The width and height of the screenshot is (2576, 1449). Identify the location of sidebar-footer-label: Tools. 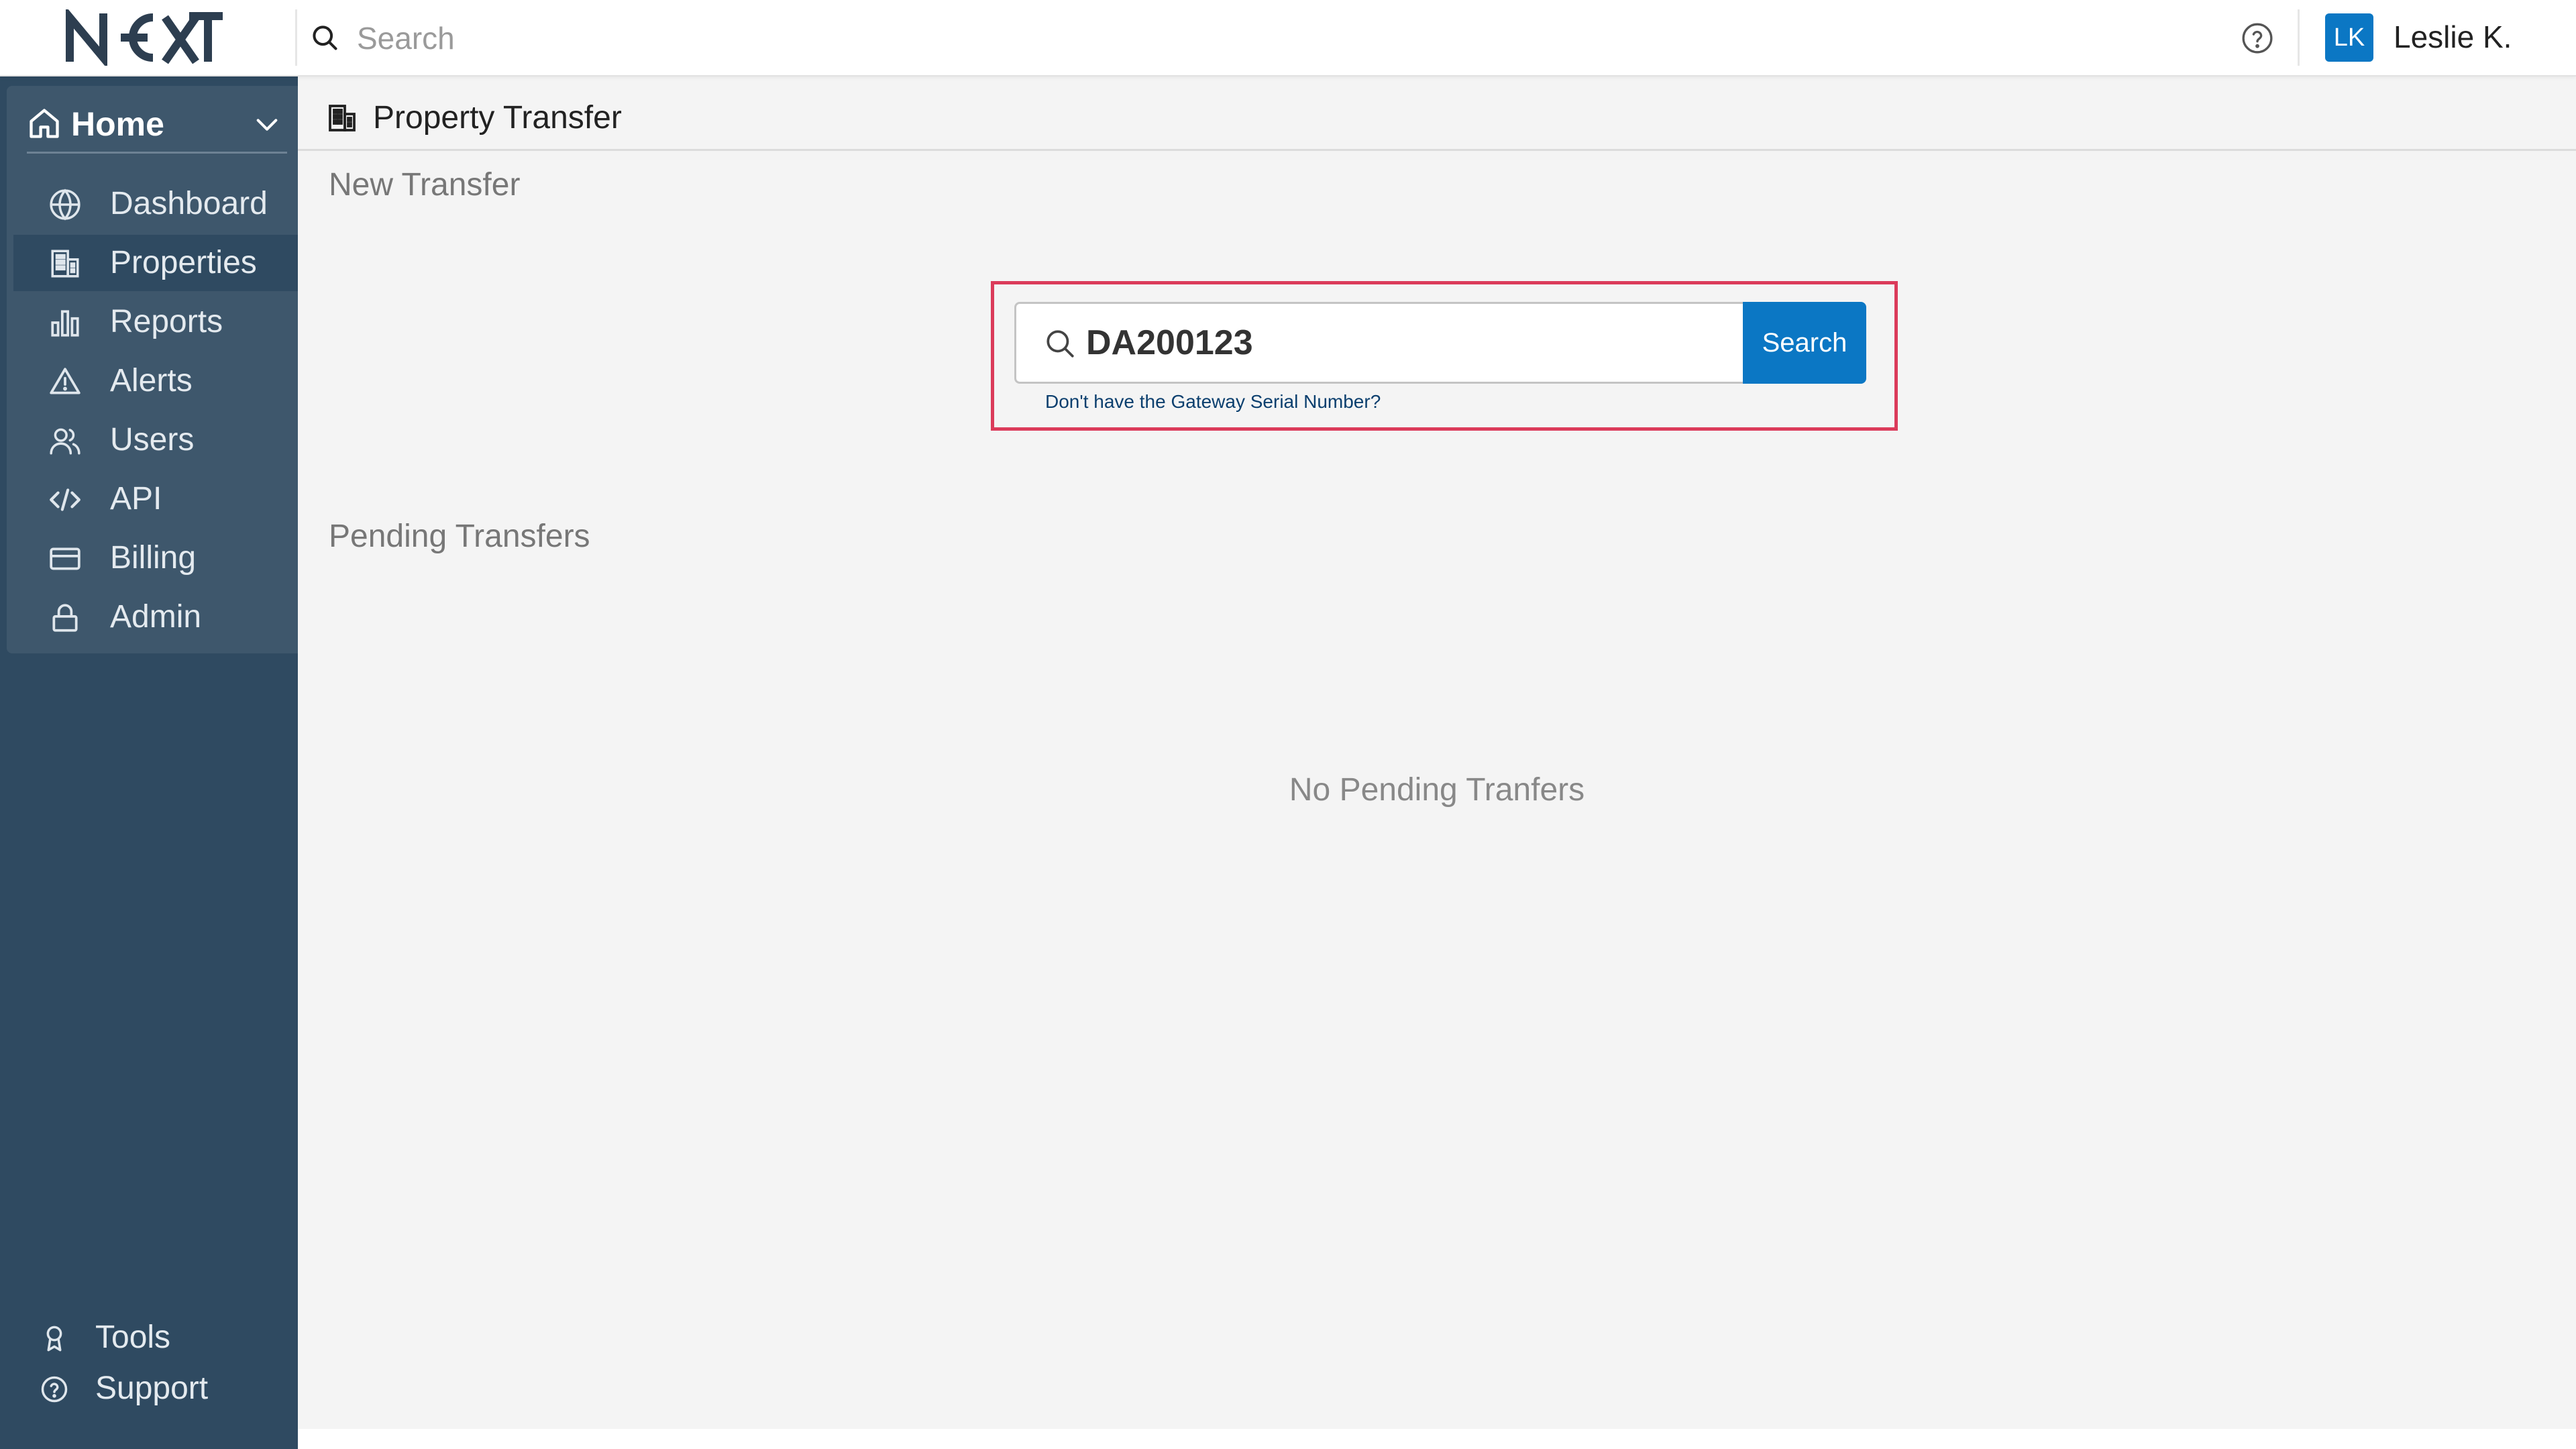
(133, 1337).